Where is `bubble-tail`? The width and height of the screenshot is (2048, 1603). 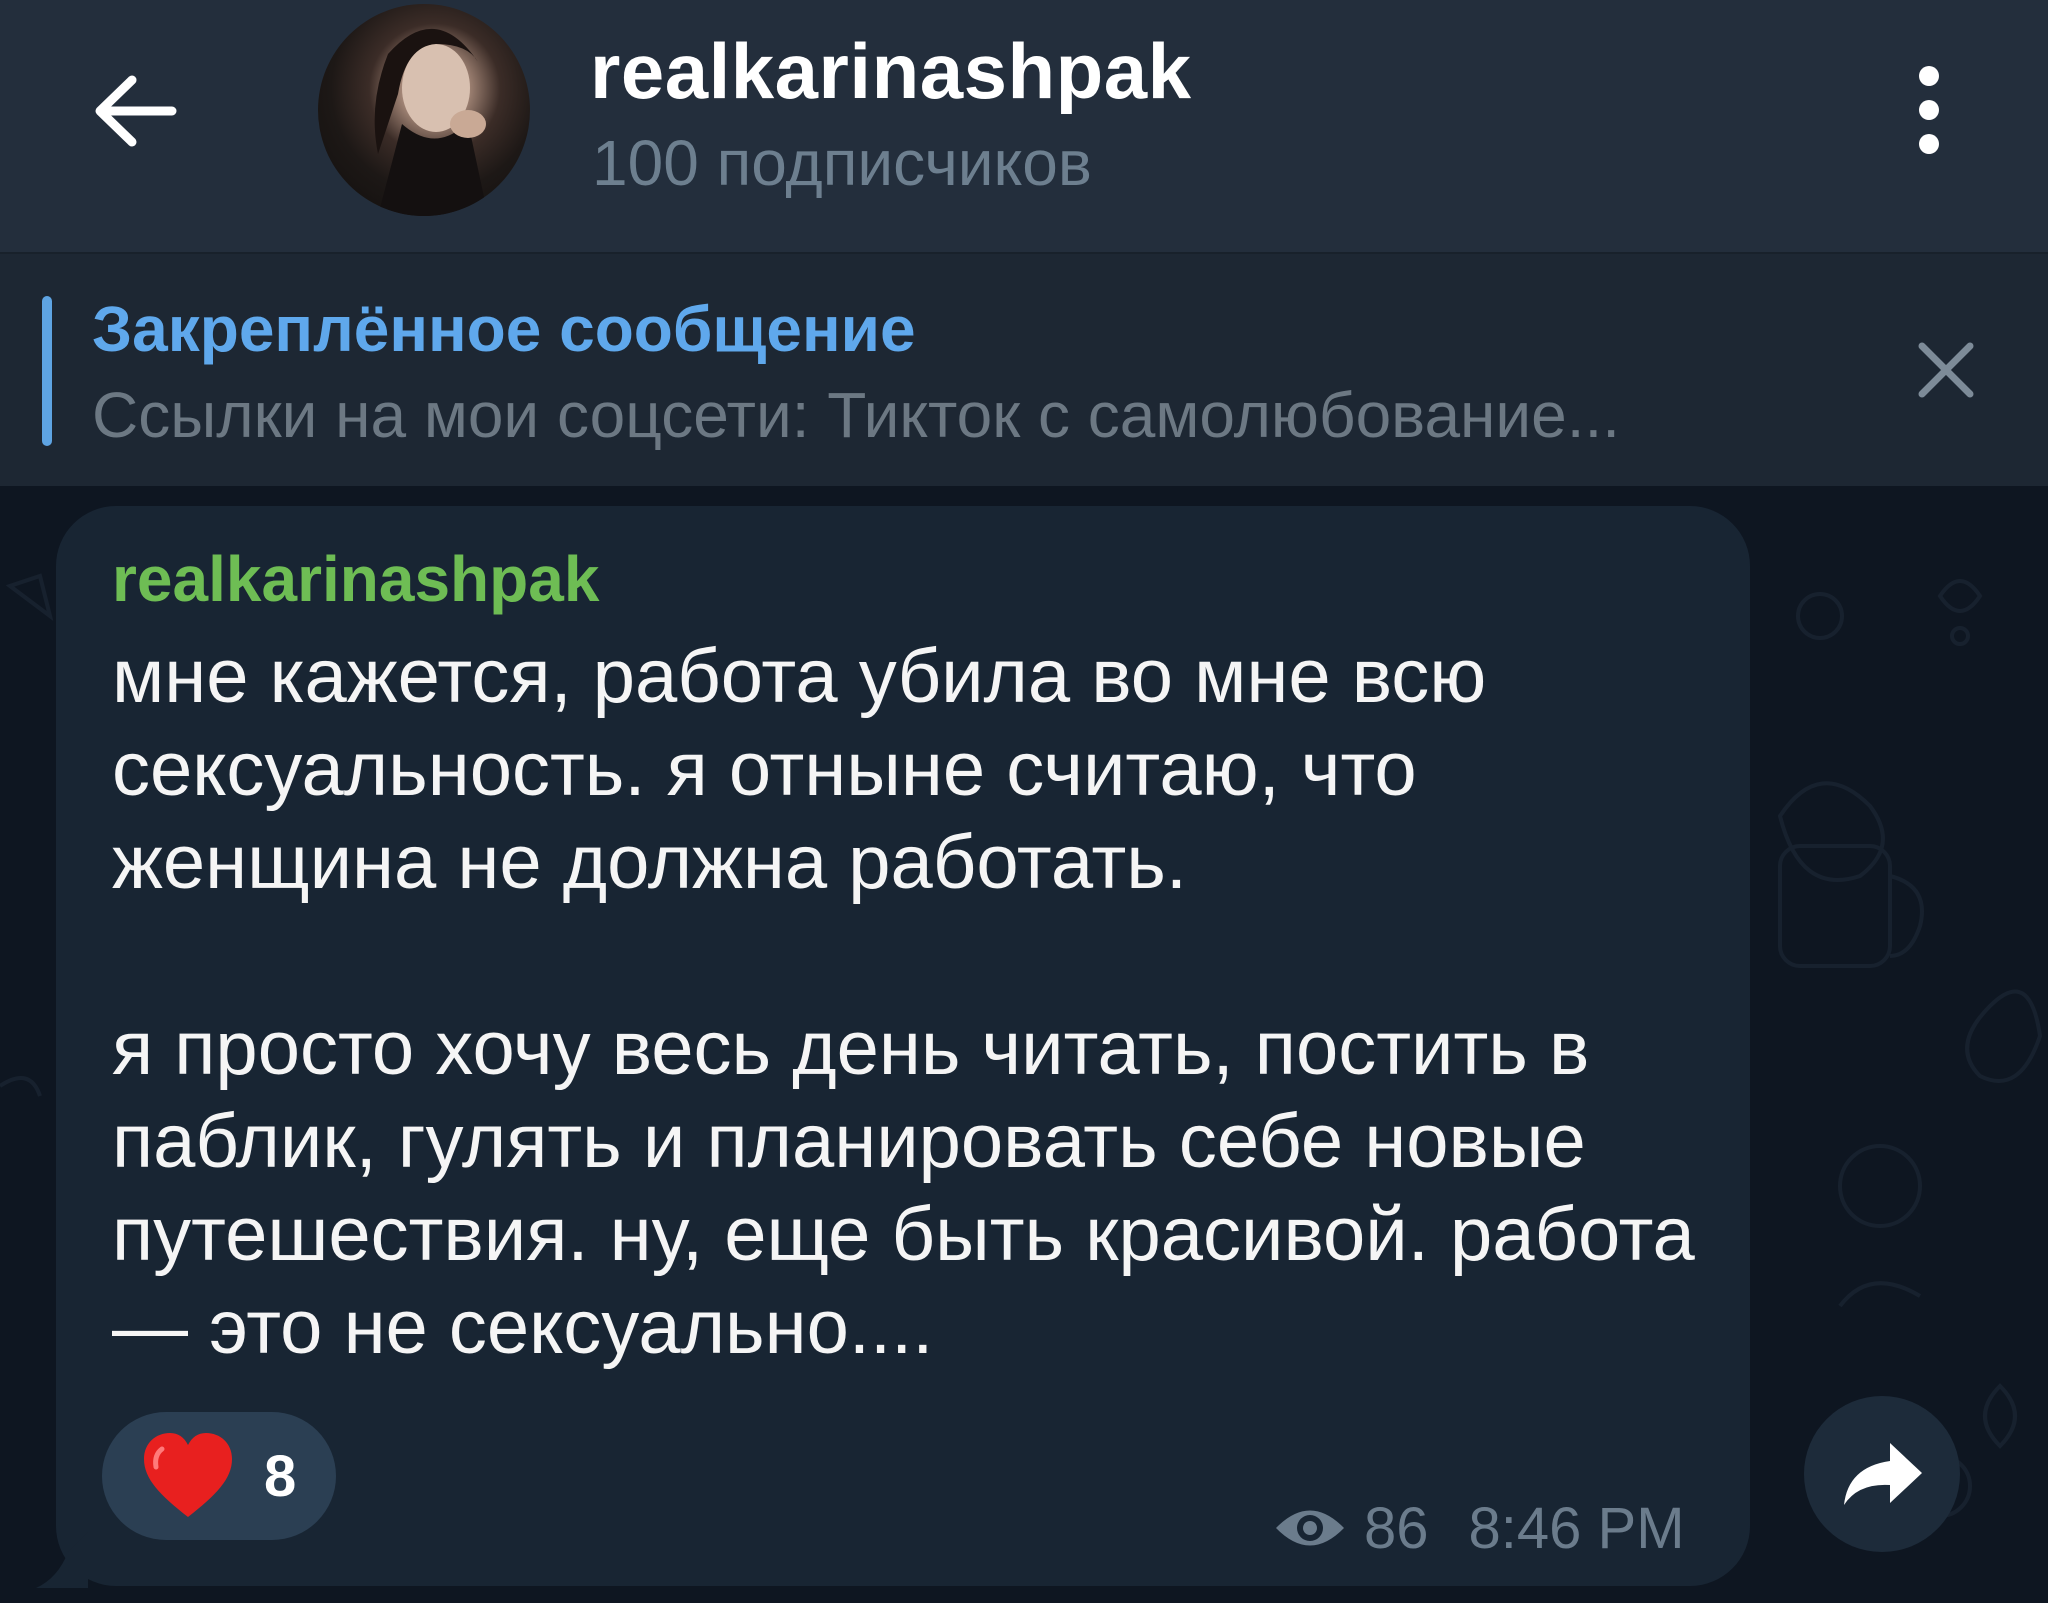 bubble-tail is located at coordinates (62, 1560).